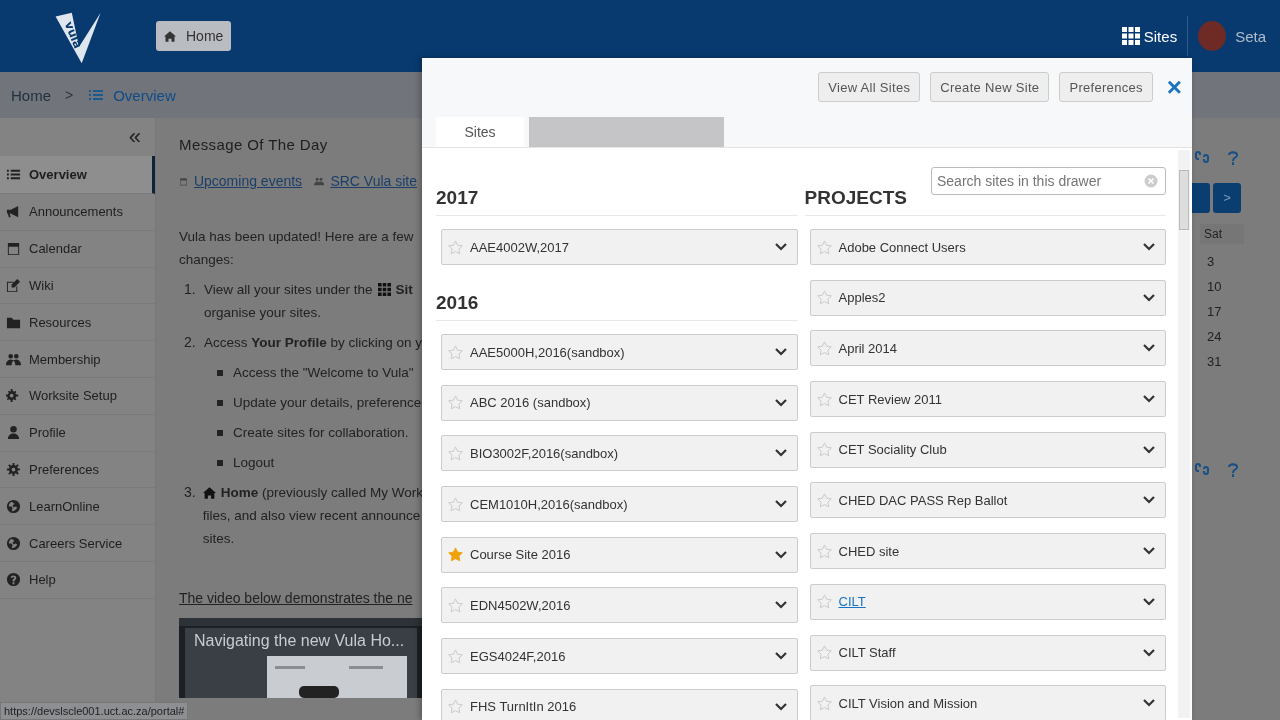 This screenshot has height=720, width=1280. What do you see at coordinates (77, 249) in the screenshot?
I see `sidebar-item: Calendar` at bounding box center [77, 249].